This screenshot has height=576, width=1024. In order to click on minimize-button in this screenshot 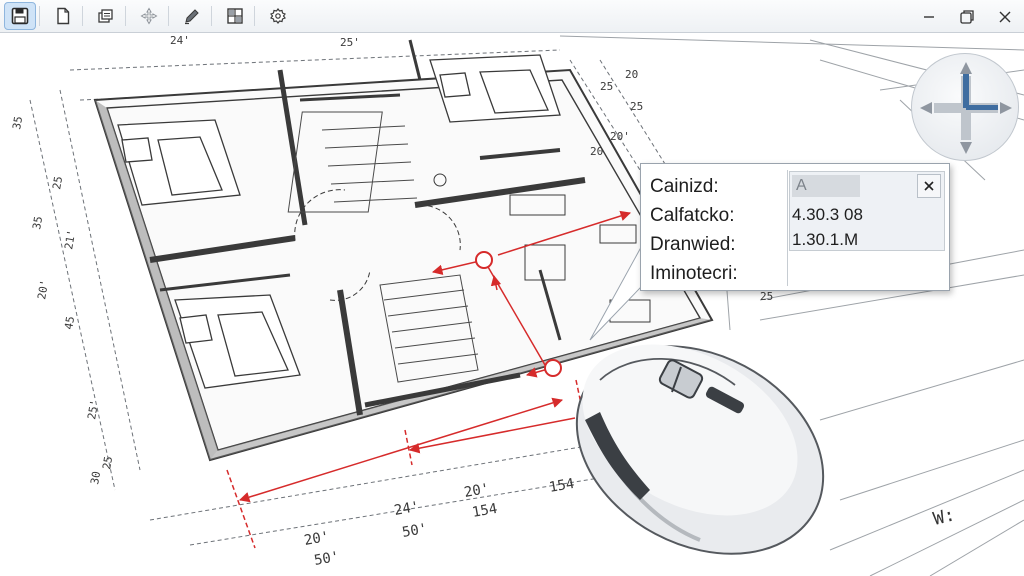, I will do `click(929, 16)`.